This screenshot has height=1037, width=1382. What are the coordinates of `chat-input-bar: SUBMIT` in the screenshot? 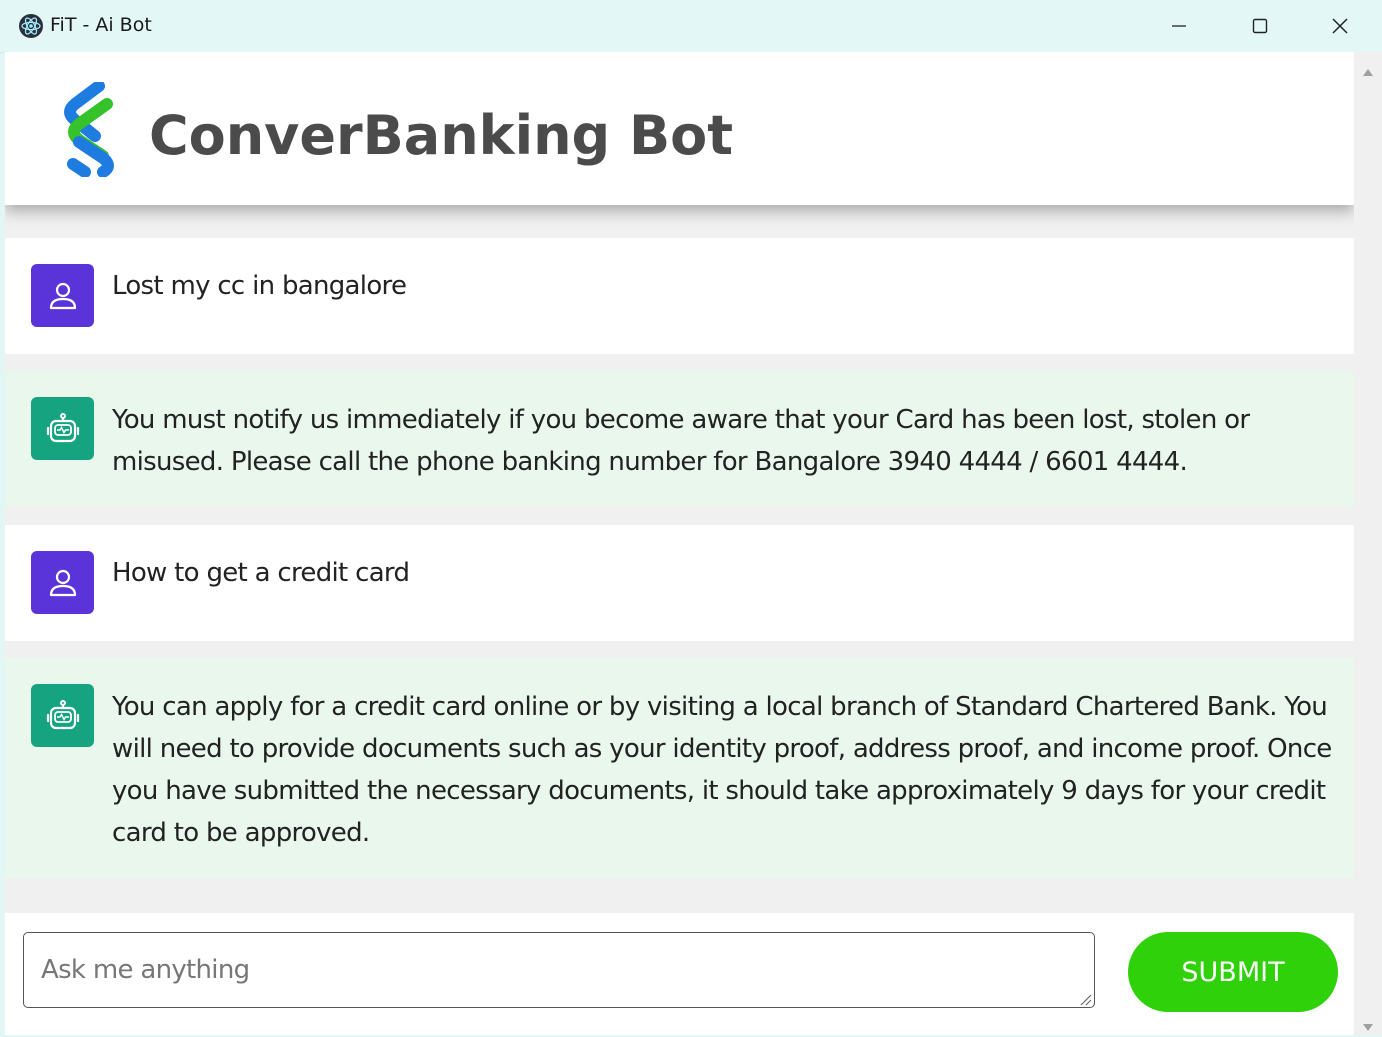 It's located at (679, 974).